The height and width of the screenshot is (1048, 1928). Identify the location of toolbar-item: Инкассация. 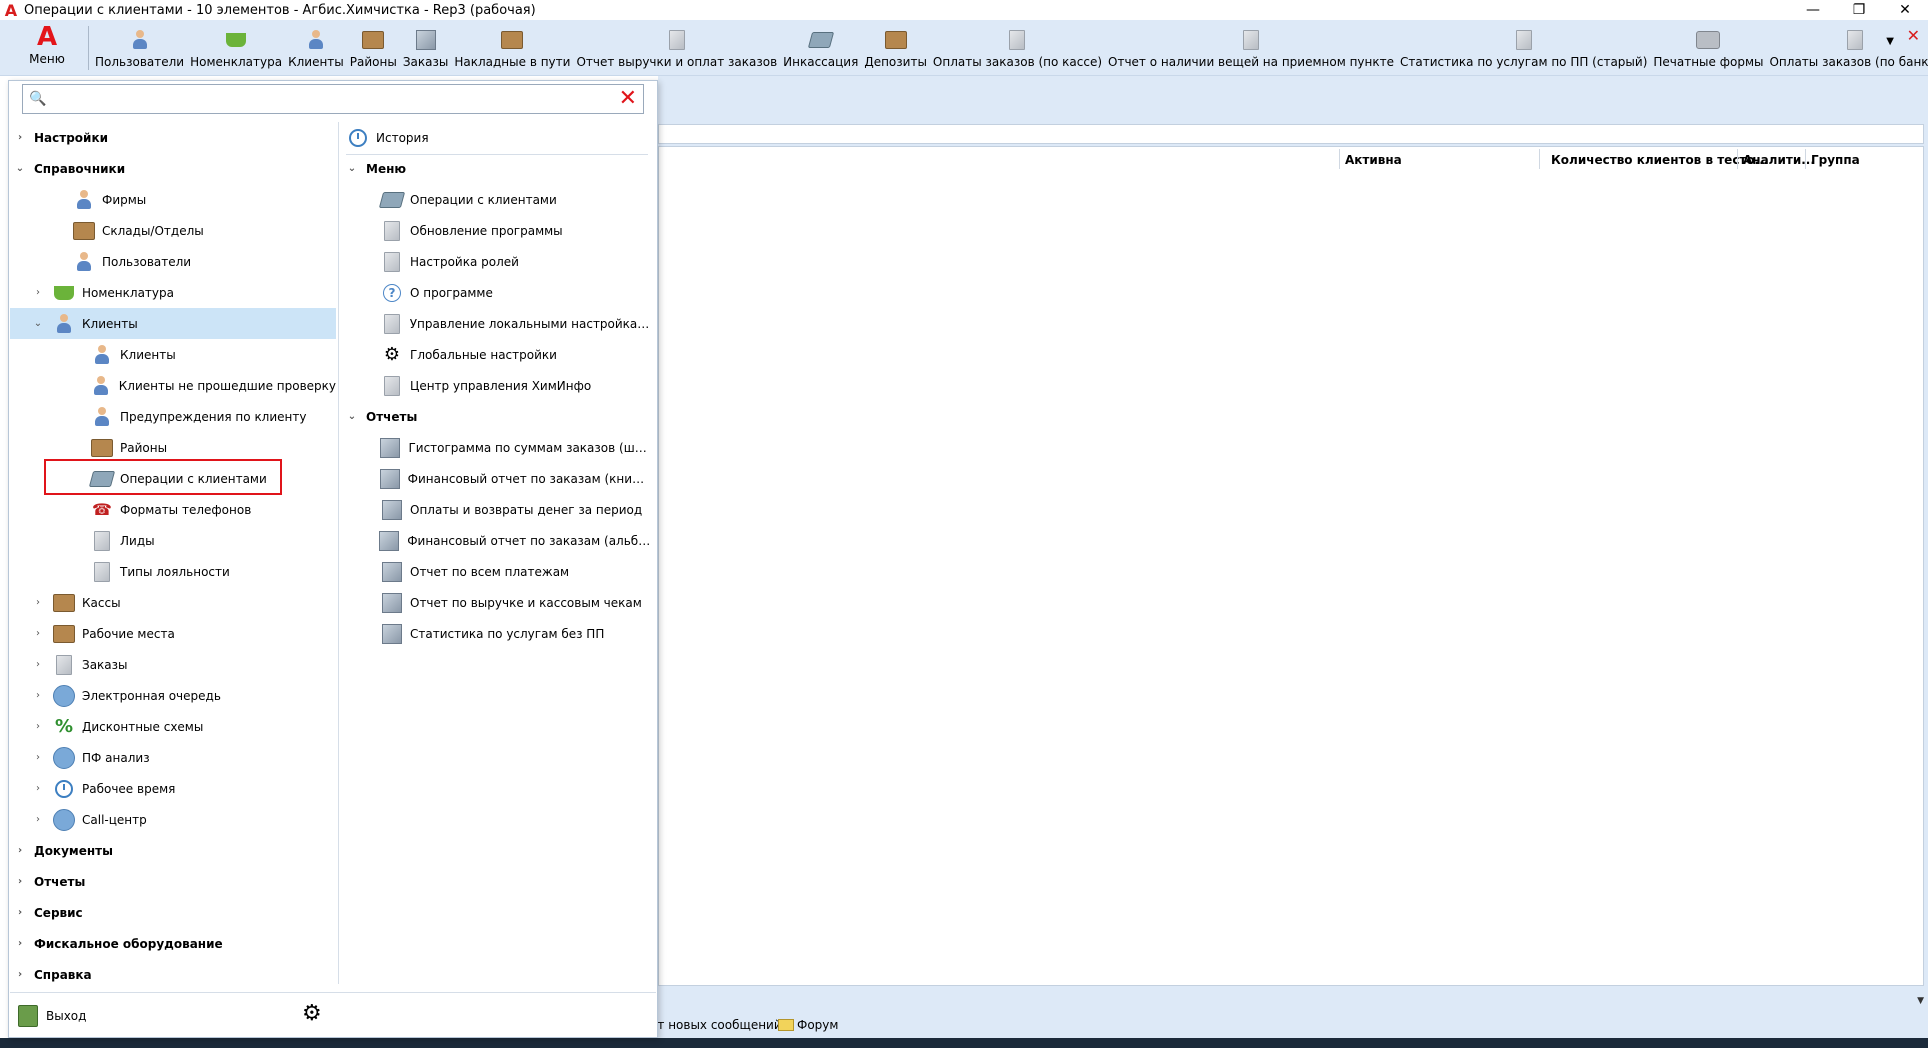
(820, 52).